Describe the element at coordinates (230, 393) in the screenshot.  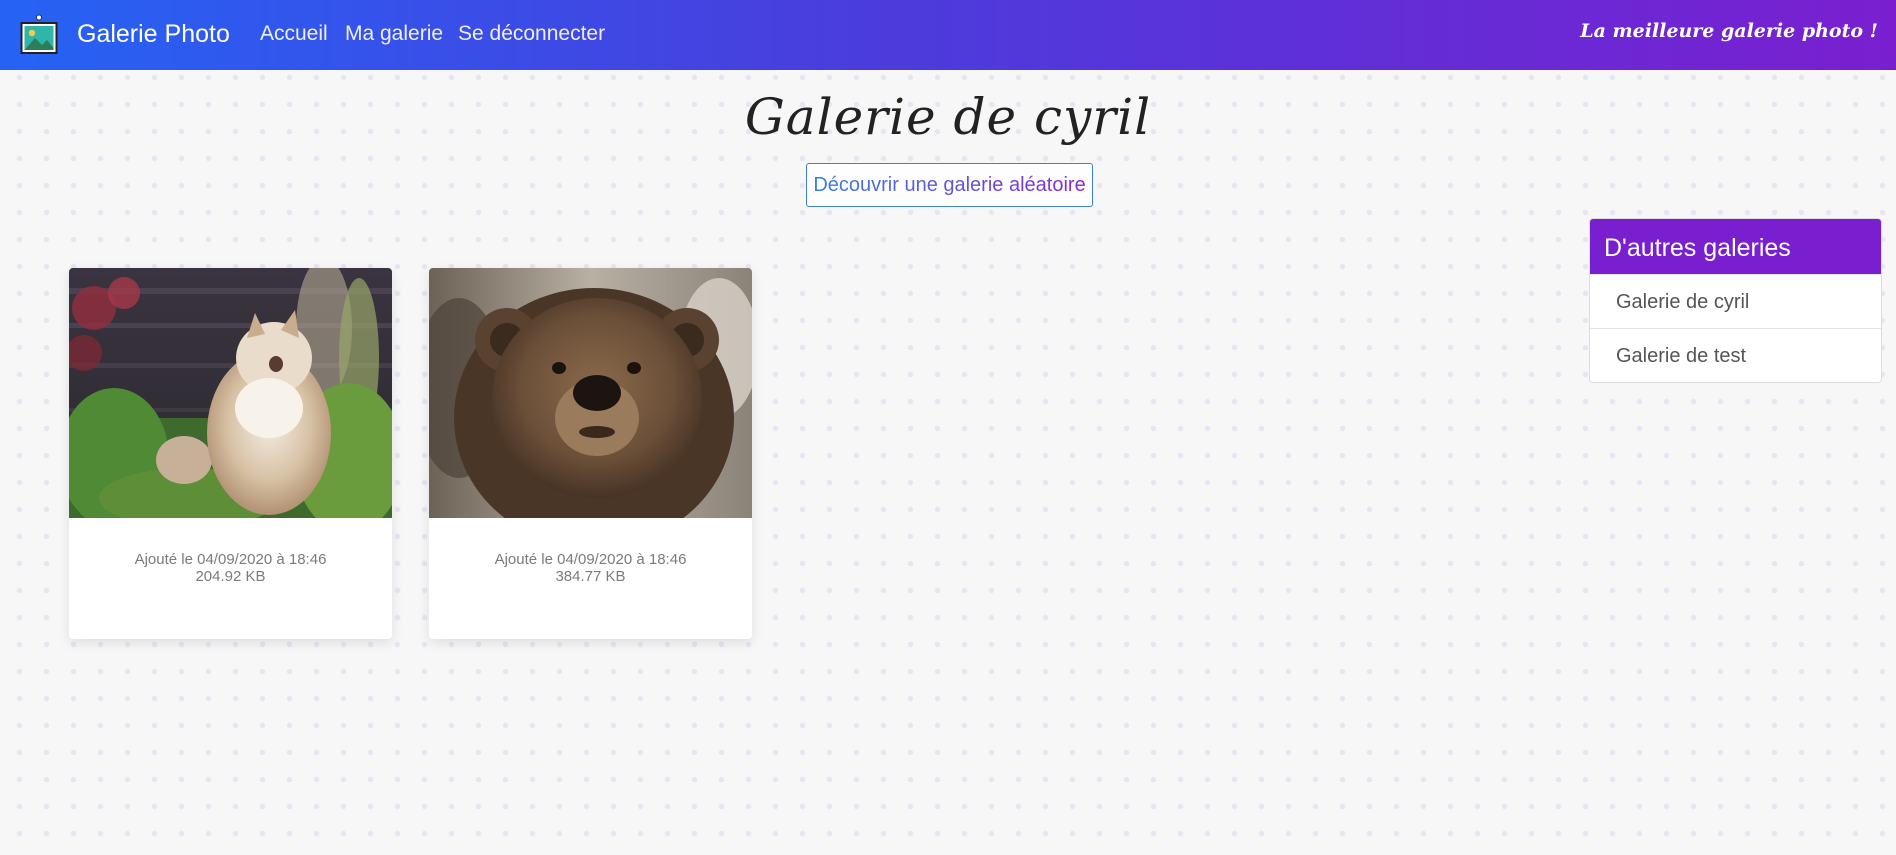
I see `cat-photo` at that location.